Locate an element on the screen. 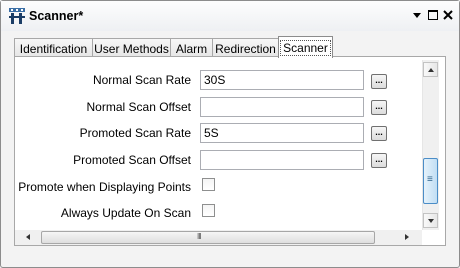 The width and height of the screenshot is (460, 268). tab-label: Scanner is located at coordinates (305, 48).